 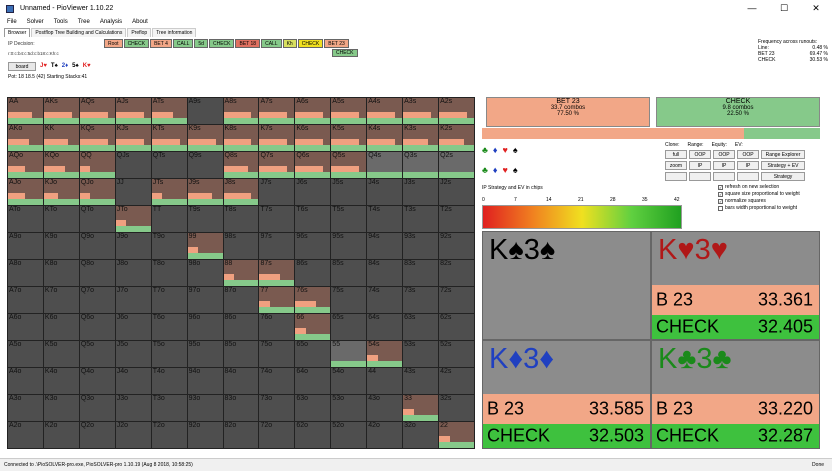 What do you see at coordinates (133, 381) in the screenshot?
I see `hand-cell: J4o` at bounding box center [133, 381].